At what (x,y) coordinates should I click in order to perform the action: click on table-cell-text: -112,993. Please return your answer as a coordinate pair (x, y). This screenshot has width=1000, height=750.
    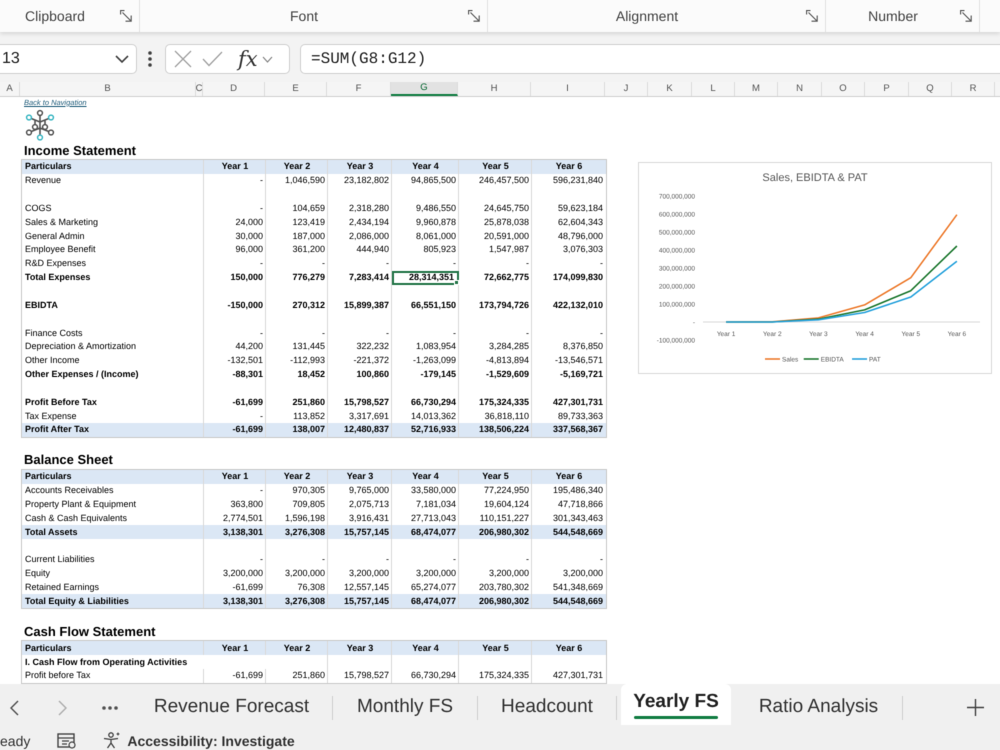
    Looking at the image, I should click on (307, 361).